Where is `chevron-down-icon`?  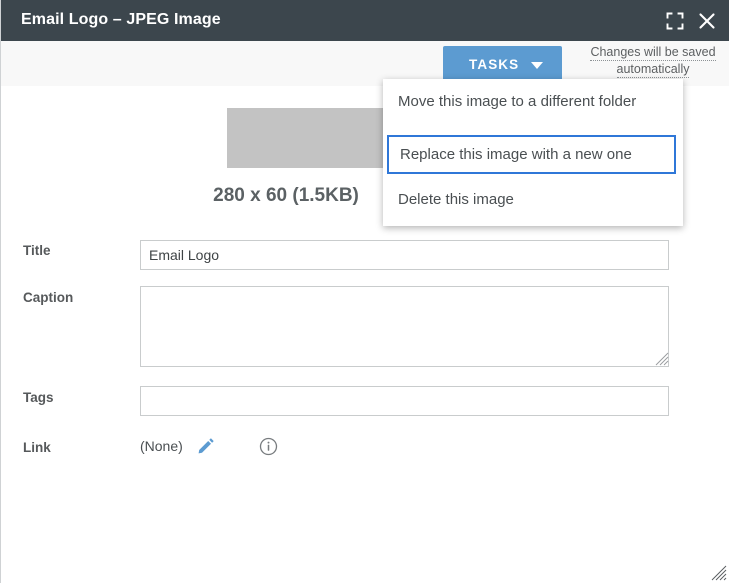
chevron-down-icon is located at coordinates (537, 65).